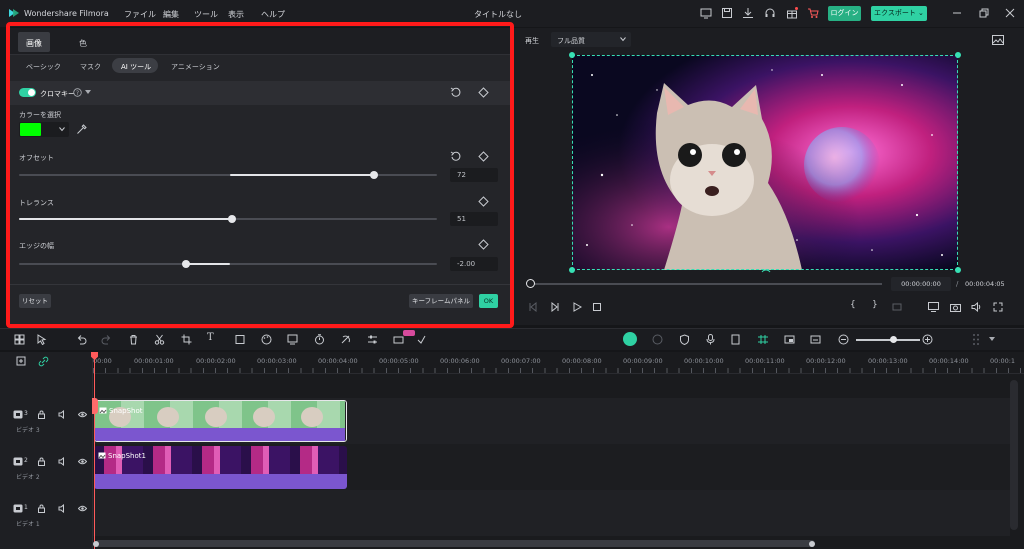  Describe the element at coordinates (812, 544) in the screenshot. I see `scroll-handle-right` at that location.